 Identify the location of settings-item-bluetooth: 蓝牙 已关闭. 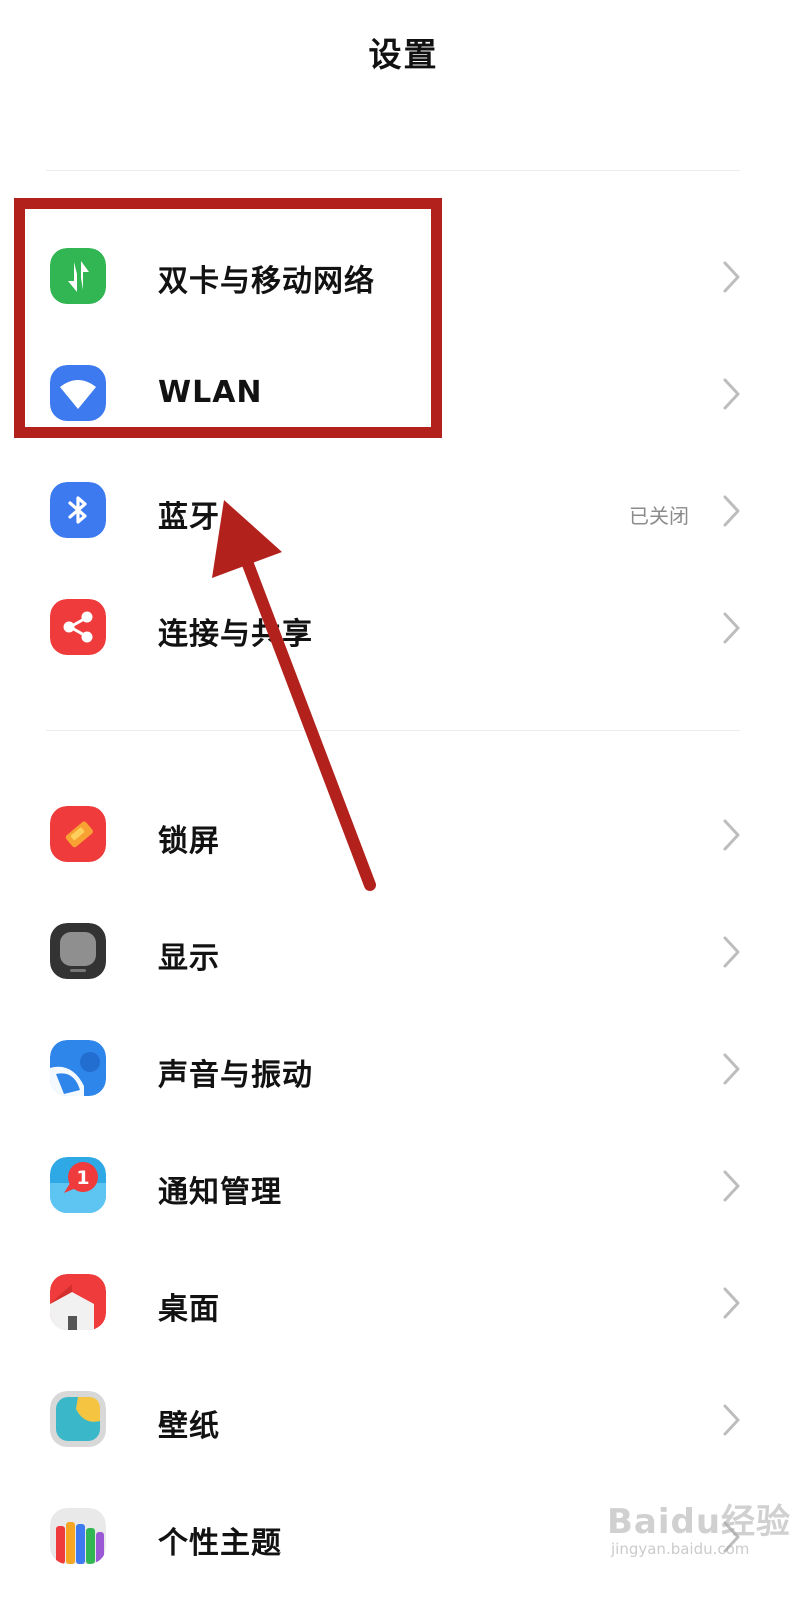
(403, 510).